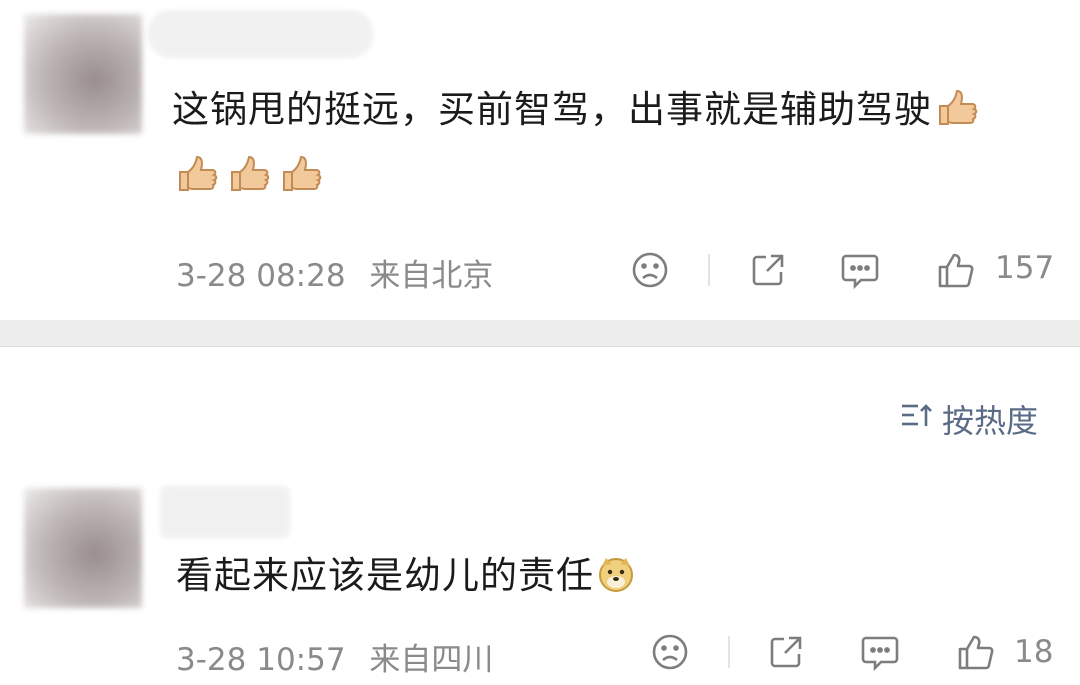 This screenshot has width=1080, height=685. What do you see at coordinates (431, 660) in the screenshot?
I see `comment-location: 来自四川` at bounding box center [431, 660].